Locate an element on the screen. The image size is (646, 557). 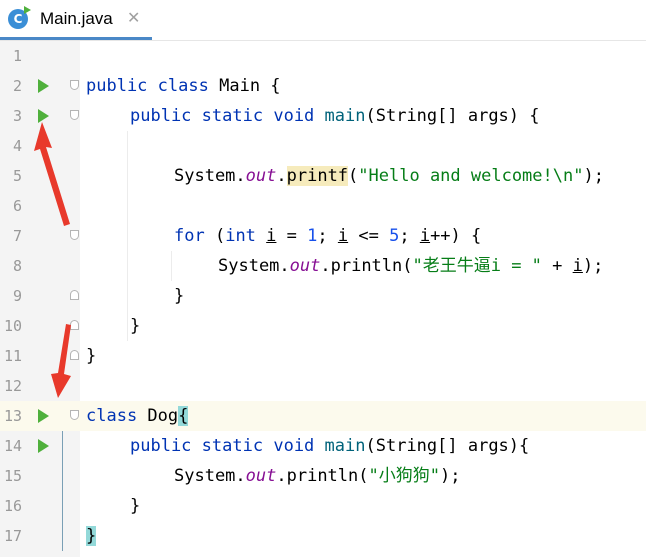
code-line-4: 4 is located at coordinates (323, 146).